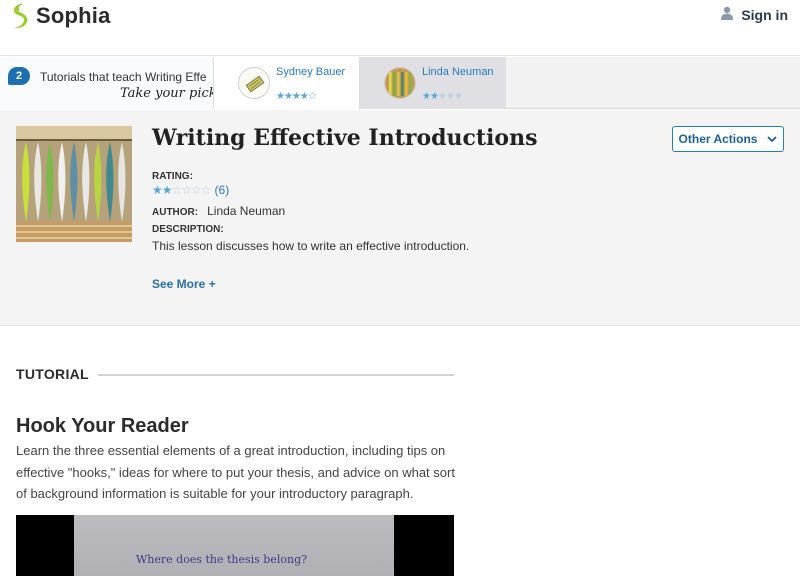 The image size is (800, 576). I want to click on brand-name: Sophia, so click(73, 15).